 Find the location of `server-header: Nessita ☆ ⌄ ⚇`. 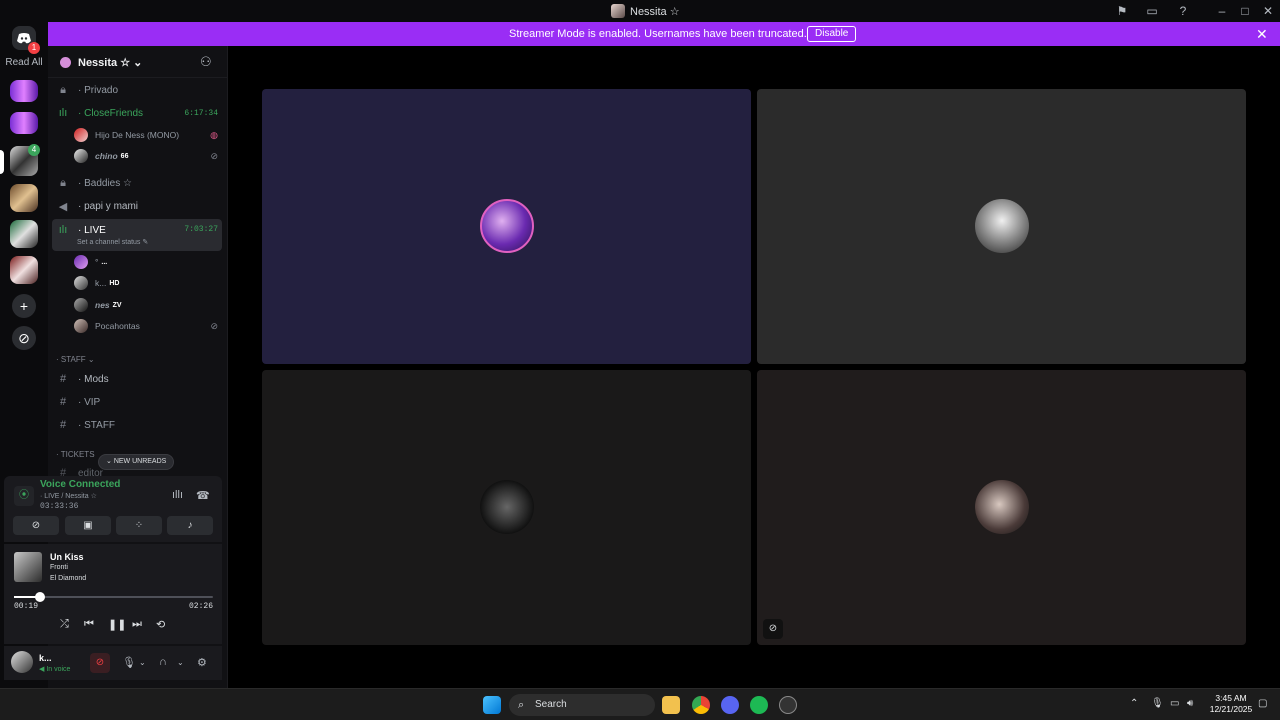

server-header: Nessita ☆ ⌄ ⚇ is located at coordinates (138, 62).